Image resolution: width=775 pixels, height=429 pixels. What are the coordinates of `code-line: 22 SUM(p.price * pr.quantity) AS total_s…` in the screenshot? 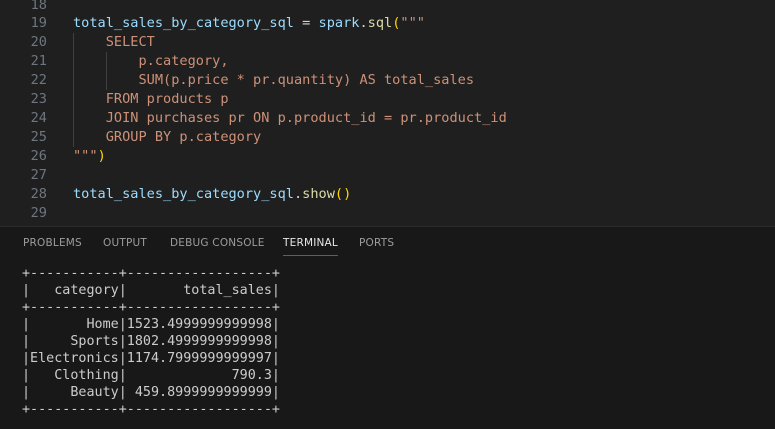 It's located at (387, 80).